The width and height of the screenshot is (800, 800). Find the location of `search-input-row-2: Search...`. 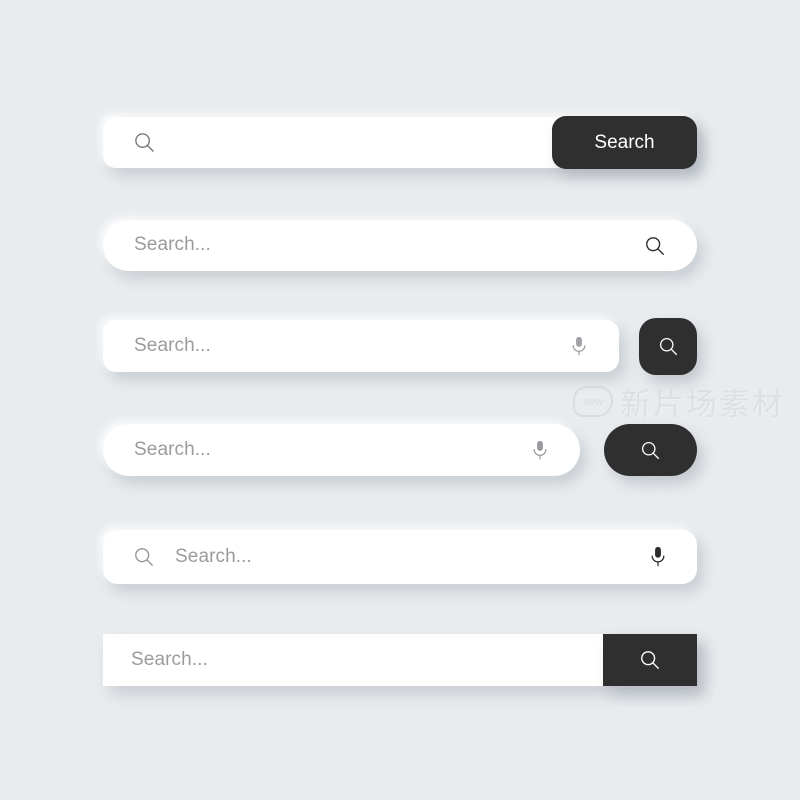

search-input-row-2: Search... is located at coordinates (400, 245).